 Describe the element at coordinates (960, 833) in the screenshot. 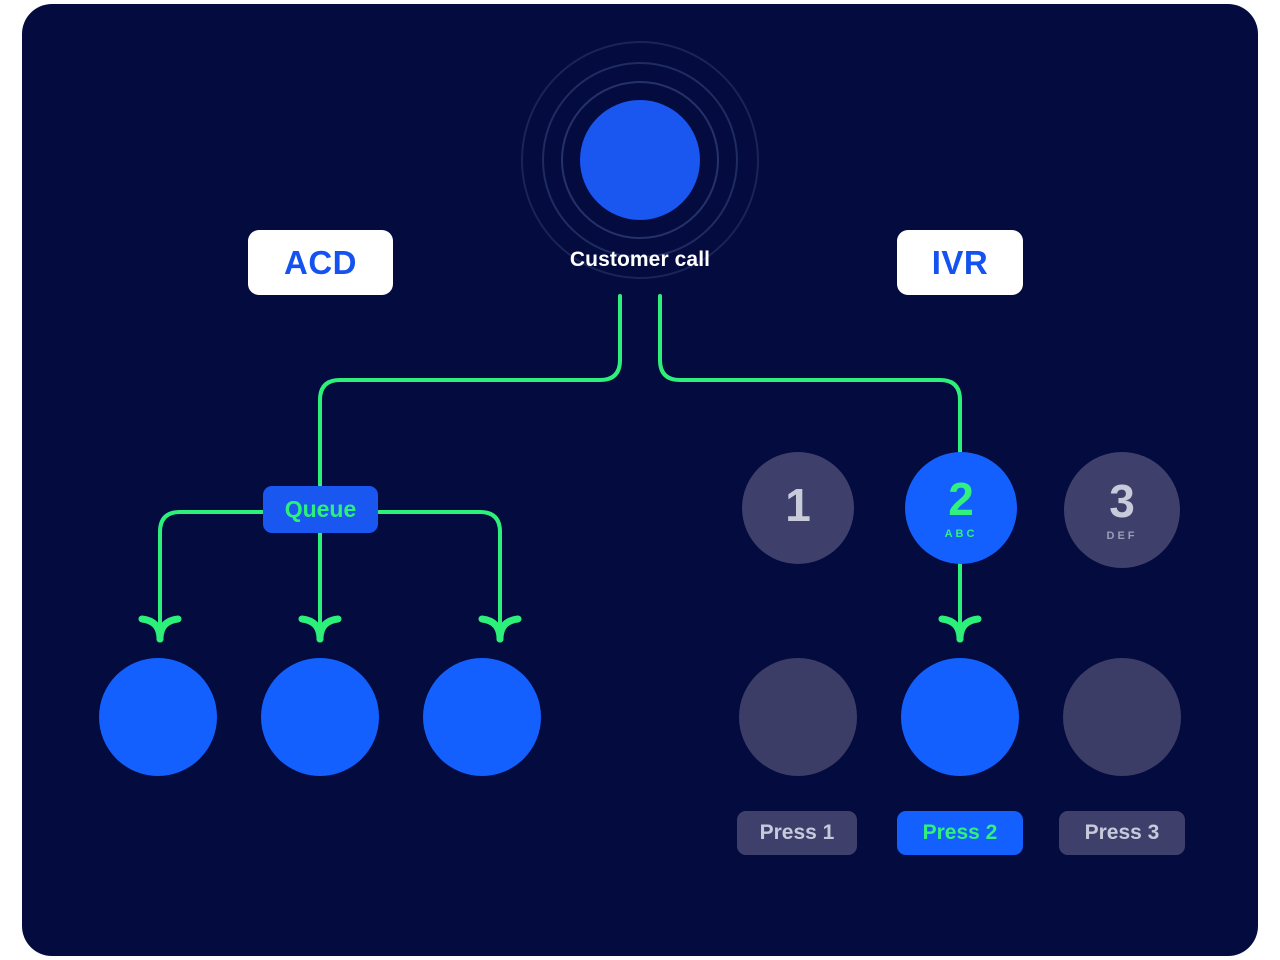

I see `press-2-button: Press 2` at that location.